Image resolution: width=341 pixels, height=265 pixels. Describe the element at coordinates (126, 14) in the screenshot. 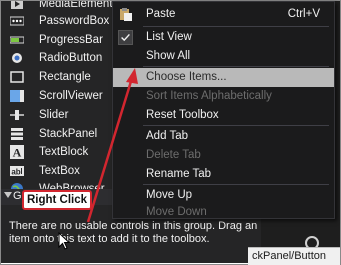

I see `paste-icon` at that location.